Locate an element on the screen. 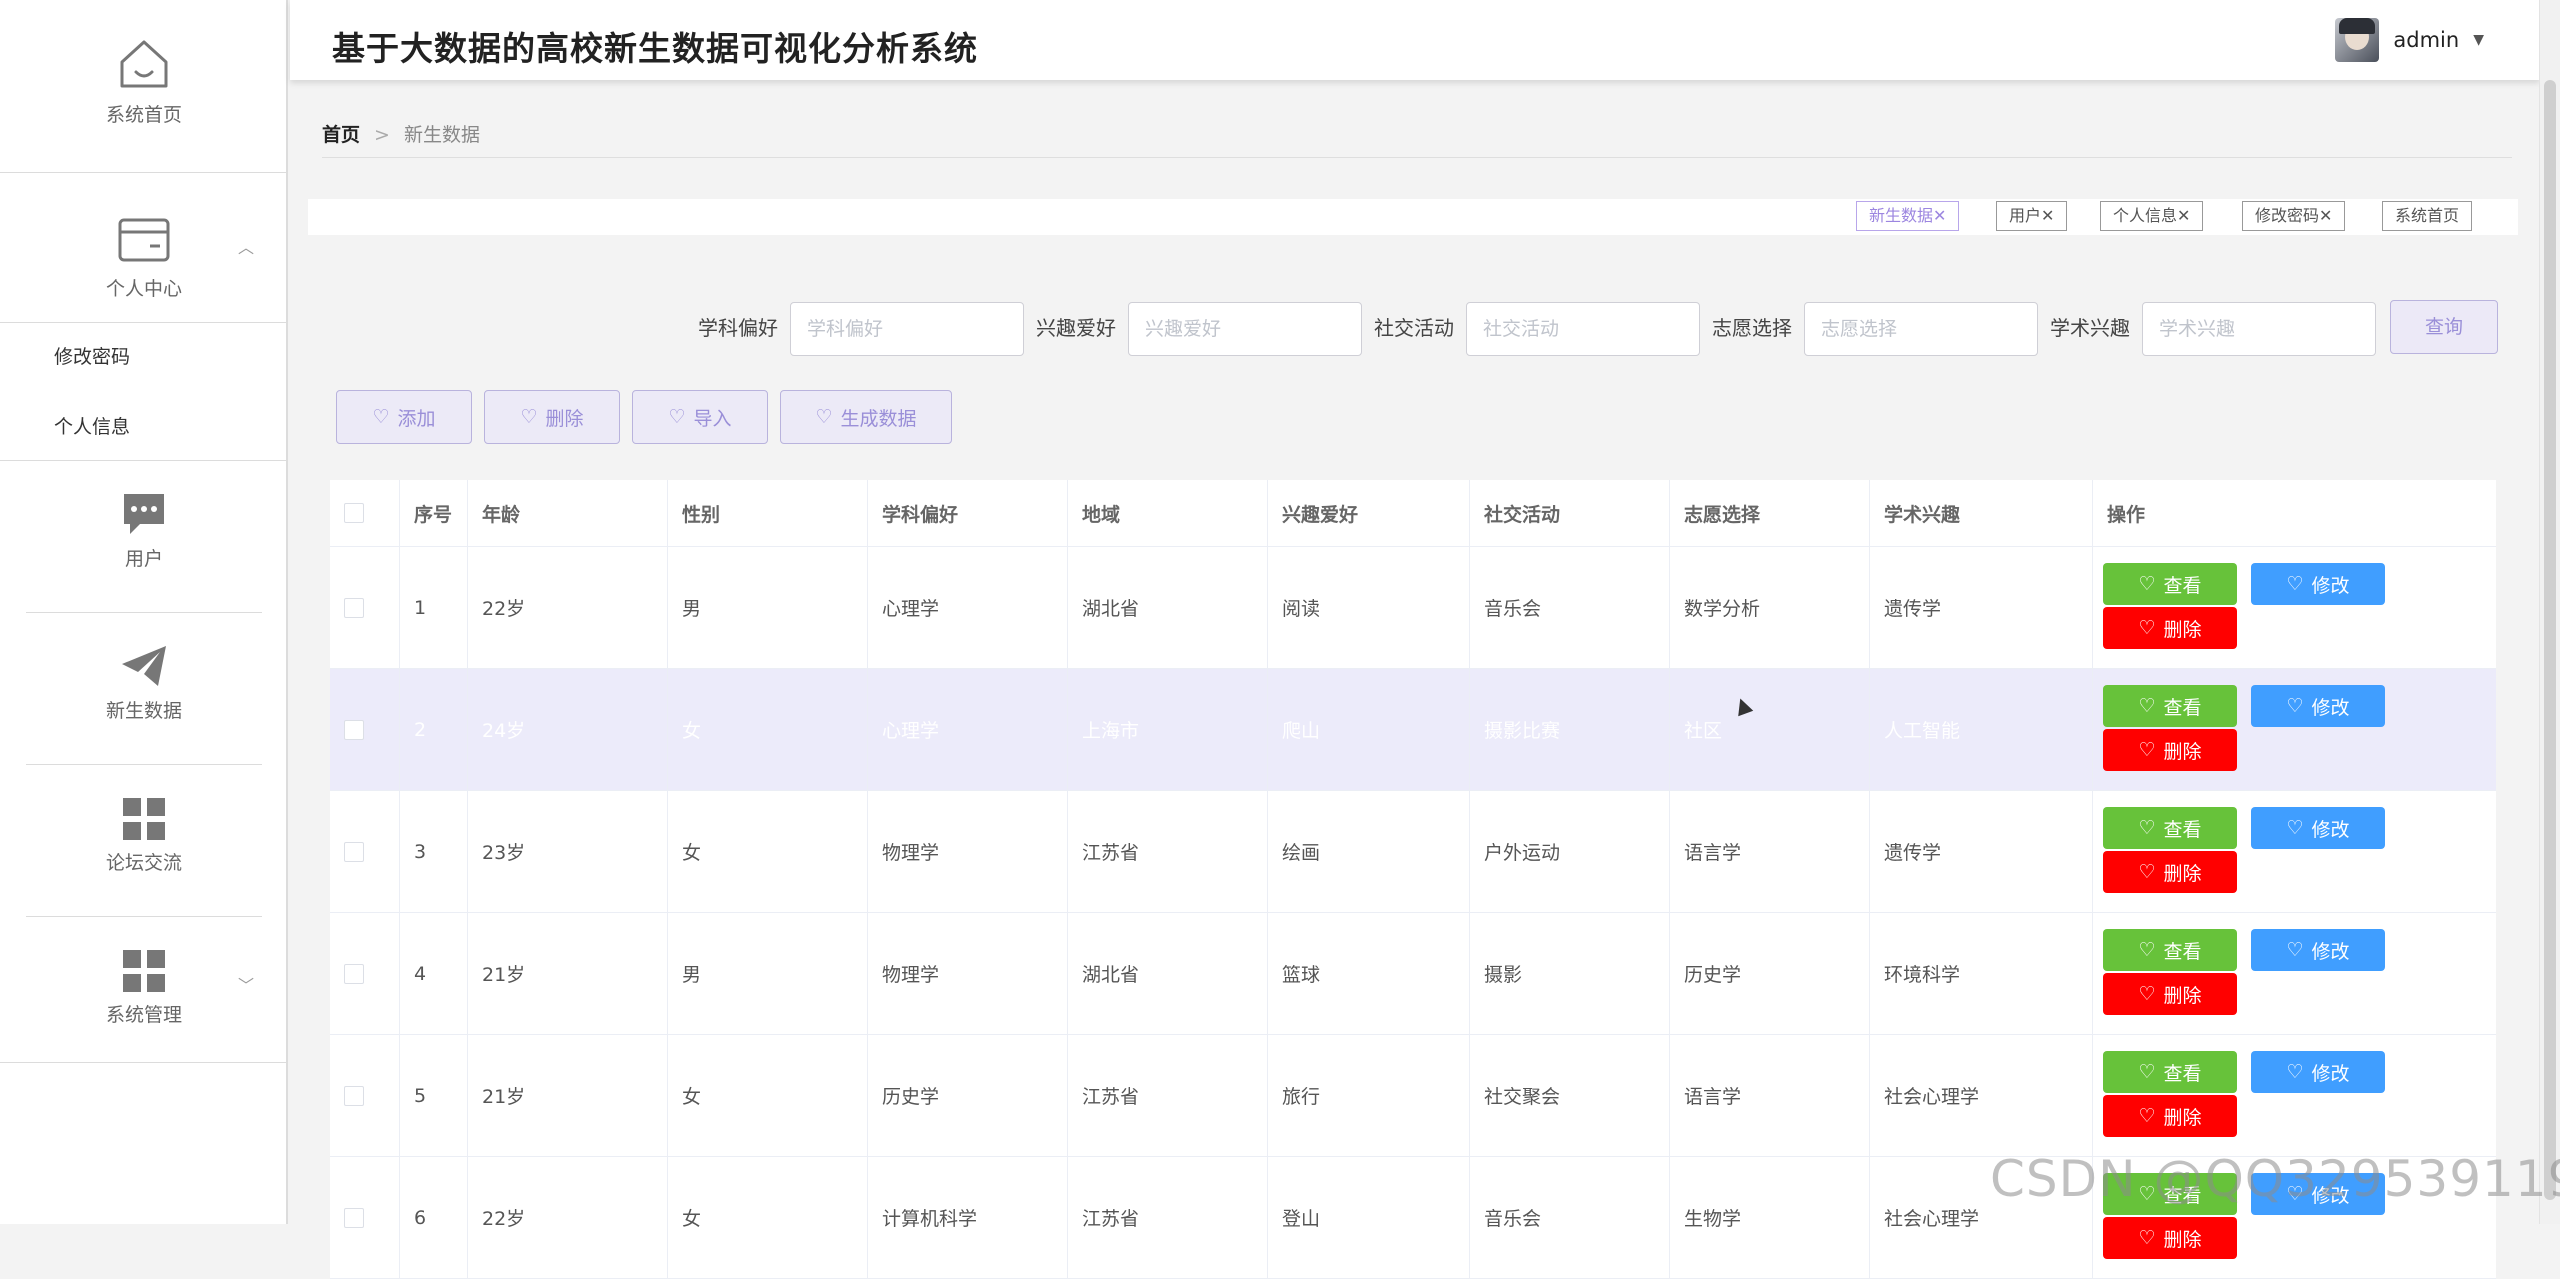 The width and height of the screenshot is (2560, 1279). table-row: 4 21岁男物理学 湖北省 篮球 摄影 历史学 环境科学 ♡ 查看 ♡ 修改 ♡ 删除 is located at coordinates (1413, 974).